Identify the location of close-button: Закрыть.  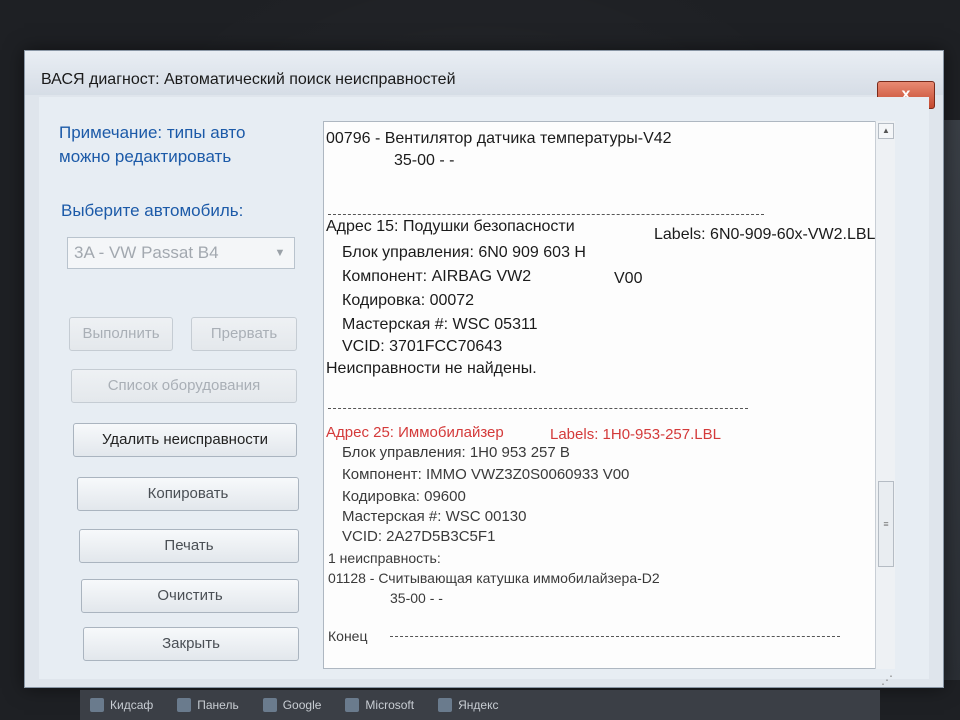
(191, 644).